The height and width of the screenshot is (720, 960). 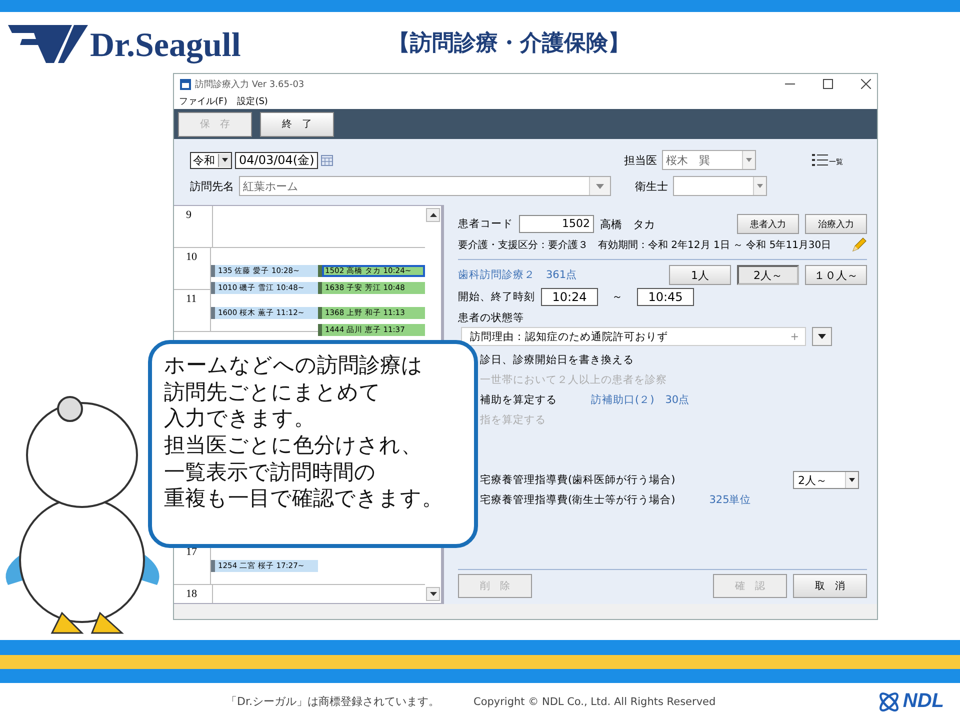 What do you see at coordinates (768, 224) in the screenshot?
I see `input-button: 患者入力` at bounding box center [768, 224].